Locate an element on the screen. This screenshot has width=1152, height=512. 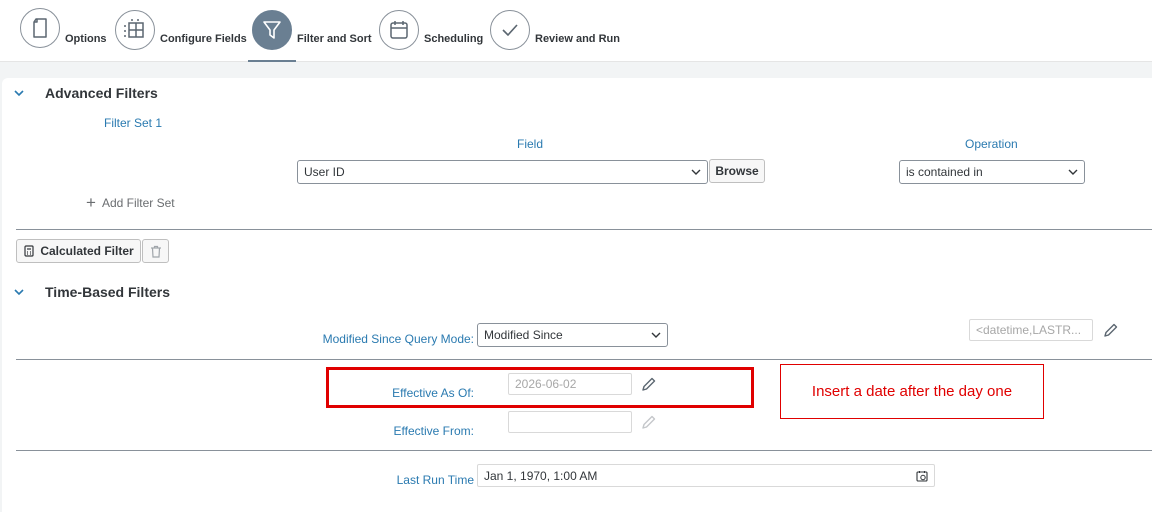
active-step-indicator is located at coordinates (272, 61).